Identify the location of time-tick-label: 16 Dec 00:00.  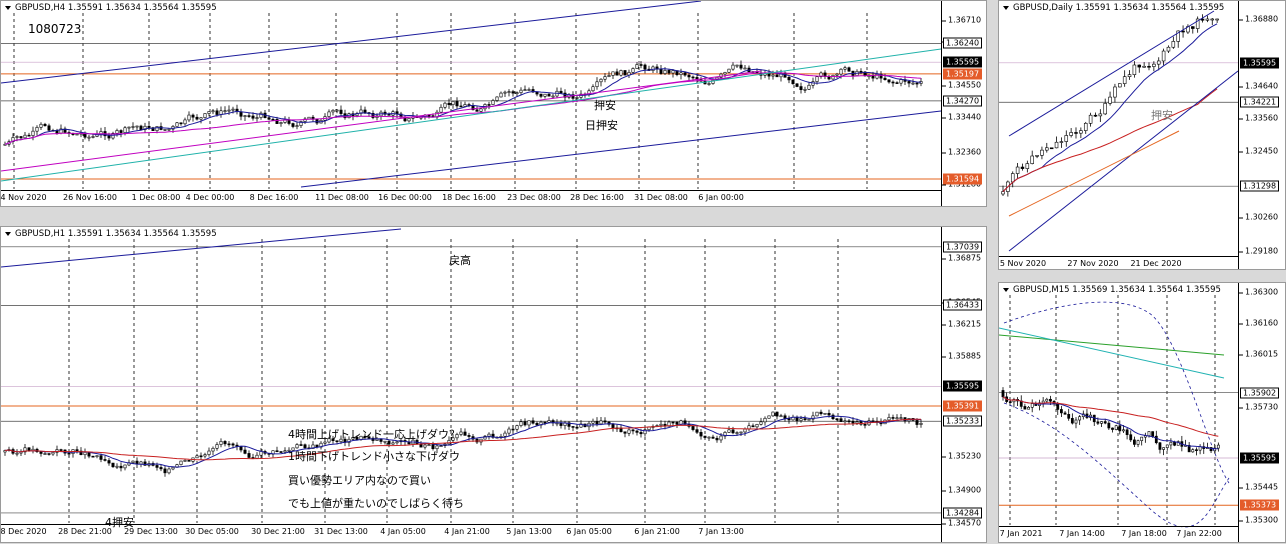
(405, 197).